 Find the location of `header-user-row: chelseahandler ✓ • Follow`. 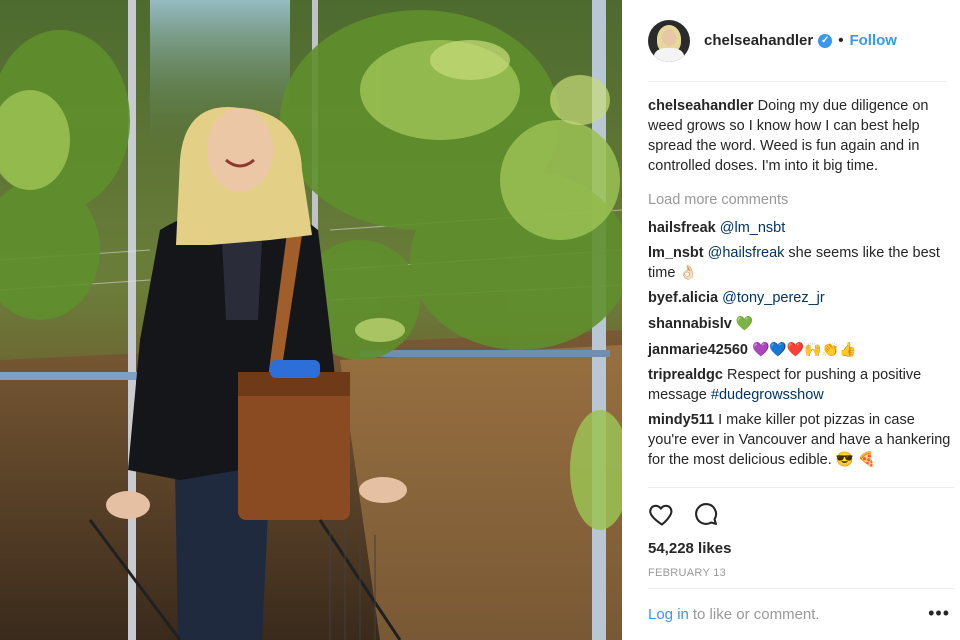

header-user-row: chelseahandler ✓ • Follow is located at coordinates (800, 40).